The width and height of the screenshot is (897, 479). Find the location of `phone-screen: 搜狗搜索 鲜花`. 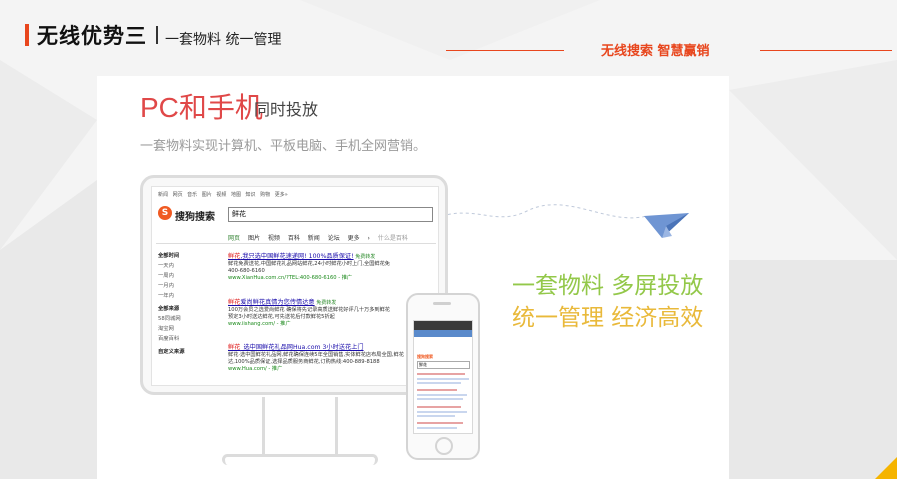

phone-screen: 搜狗搜索 鲜花 is located at coordinates (443, 377).